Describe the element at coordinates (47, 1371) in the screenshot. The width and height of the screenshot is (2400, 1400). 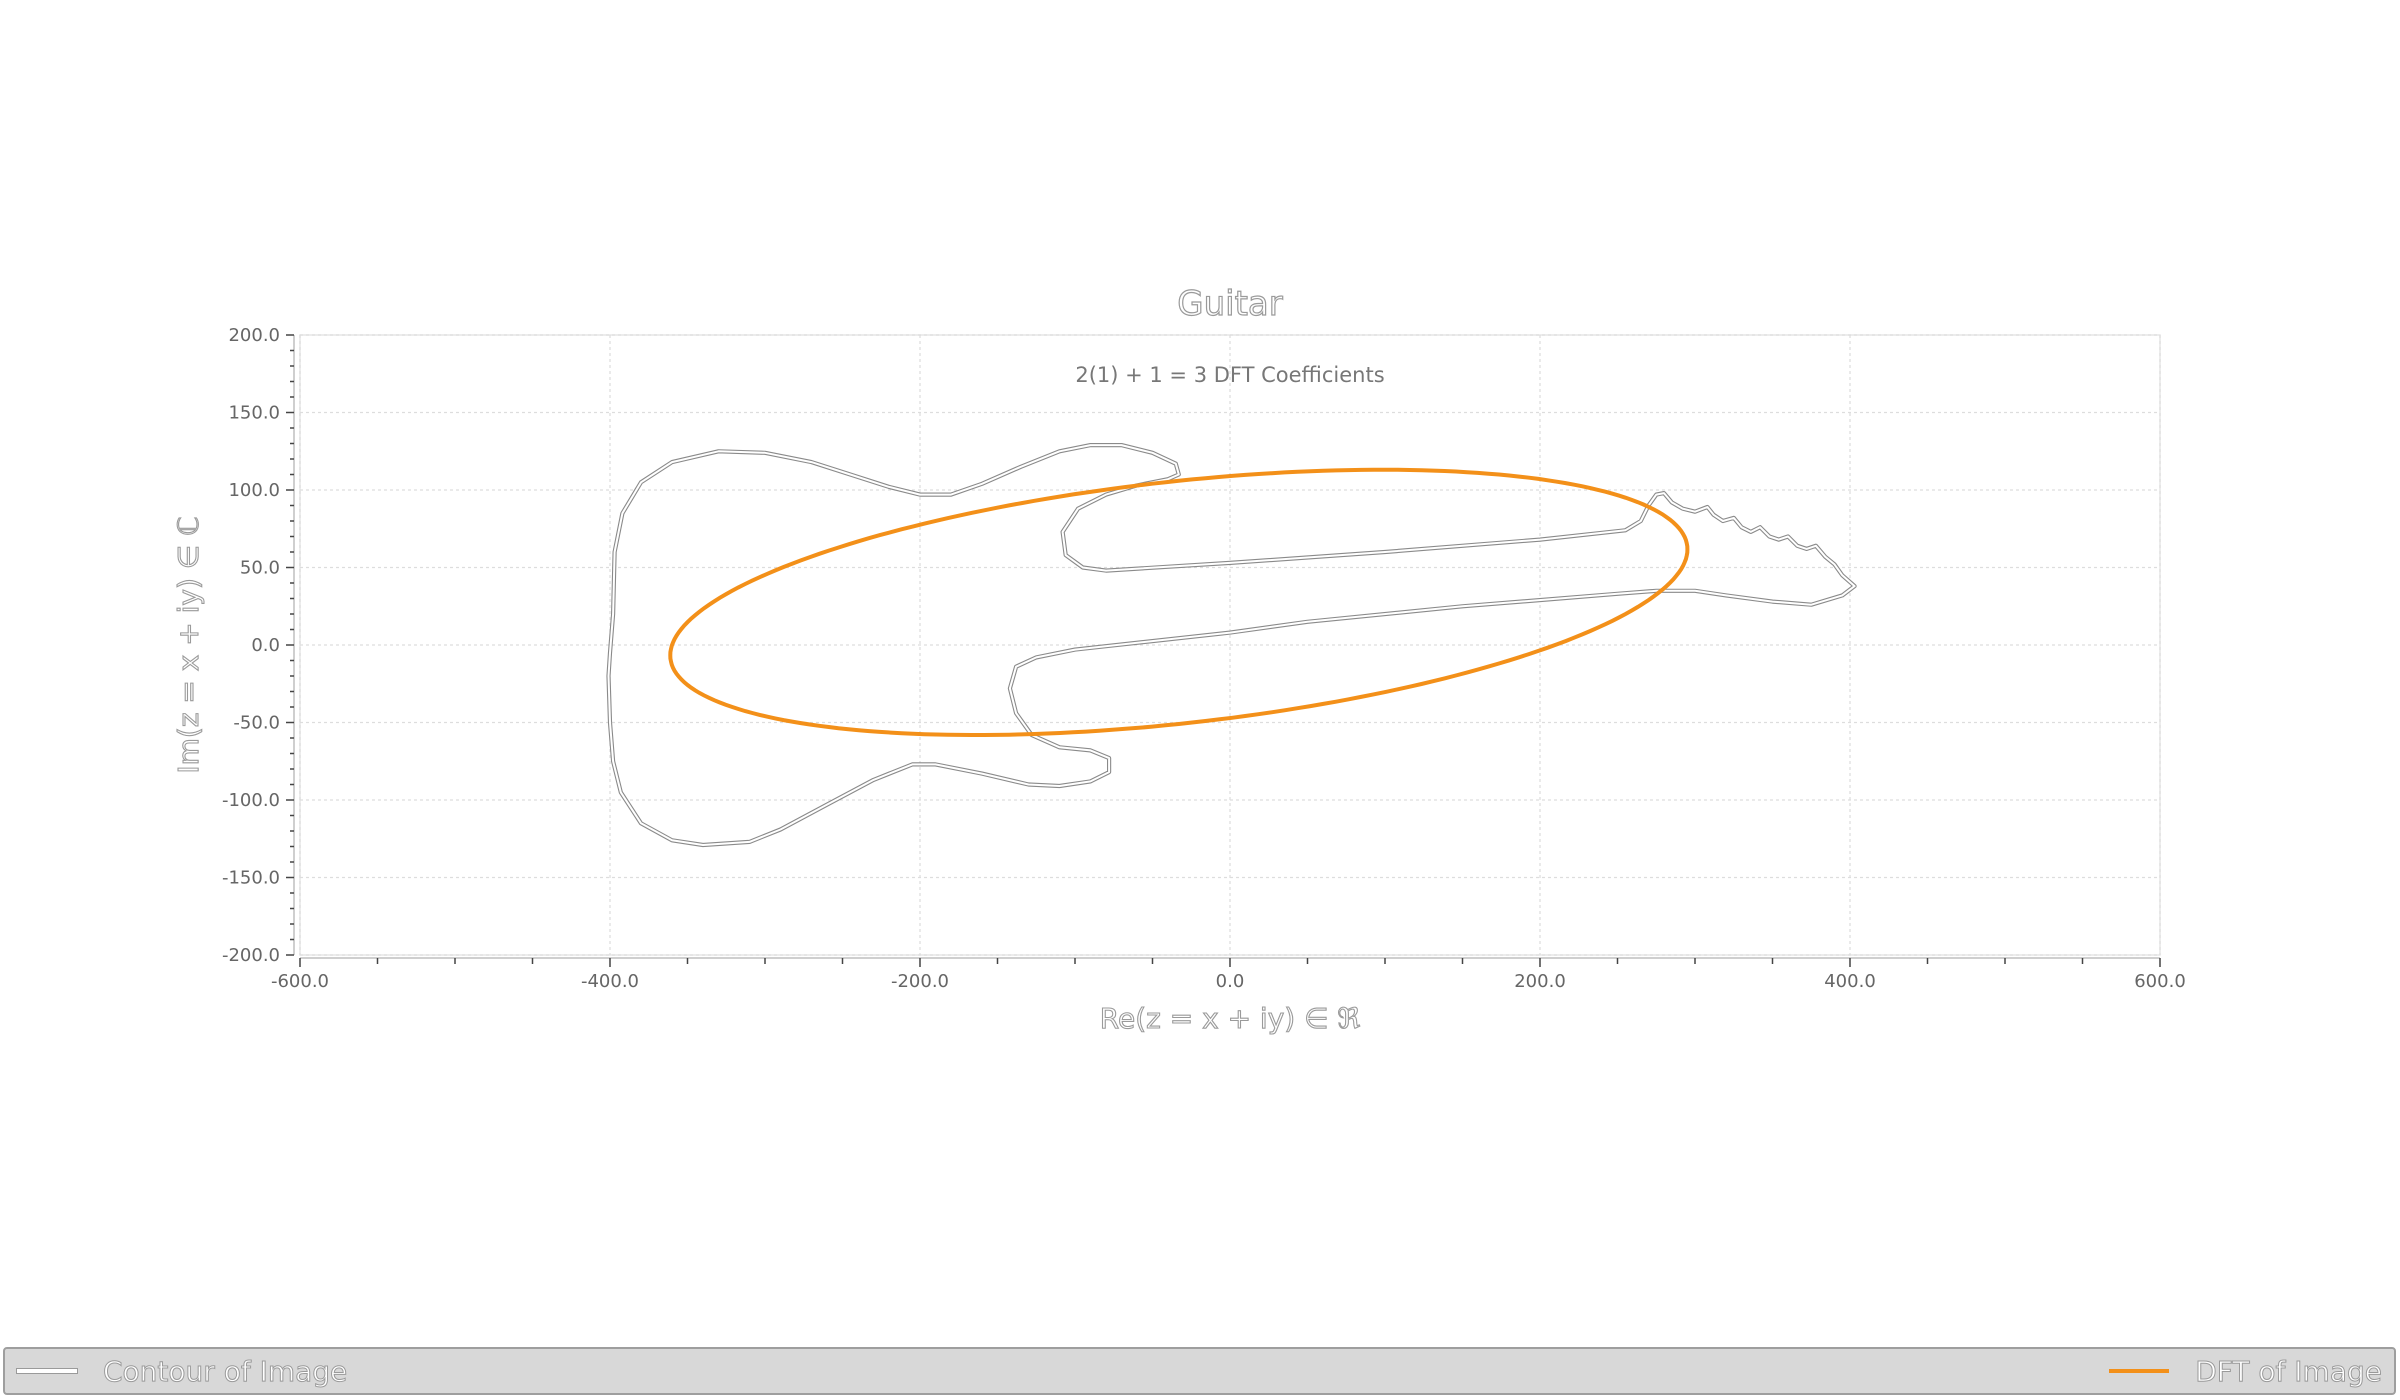
I see `legend-swatch-contour` at that location.